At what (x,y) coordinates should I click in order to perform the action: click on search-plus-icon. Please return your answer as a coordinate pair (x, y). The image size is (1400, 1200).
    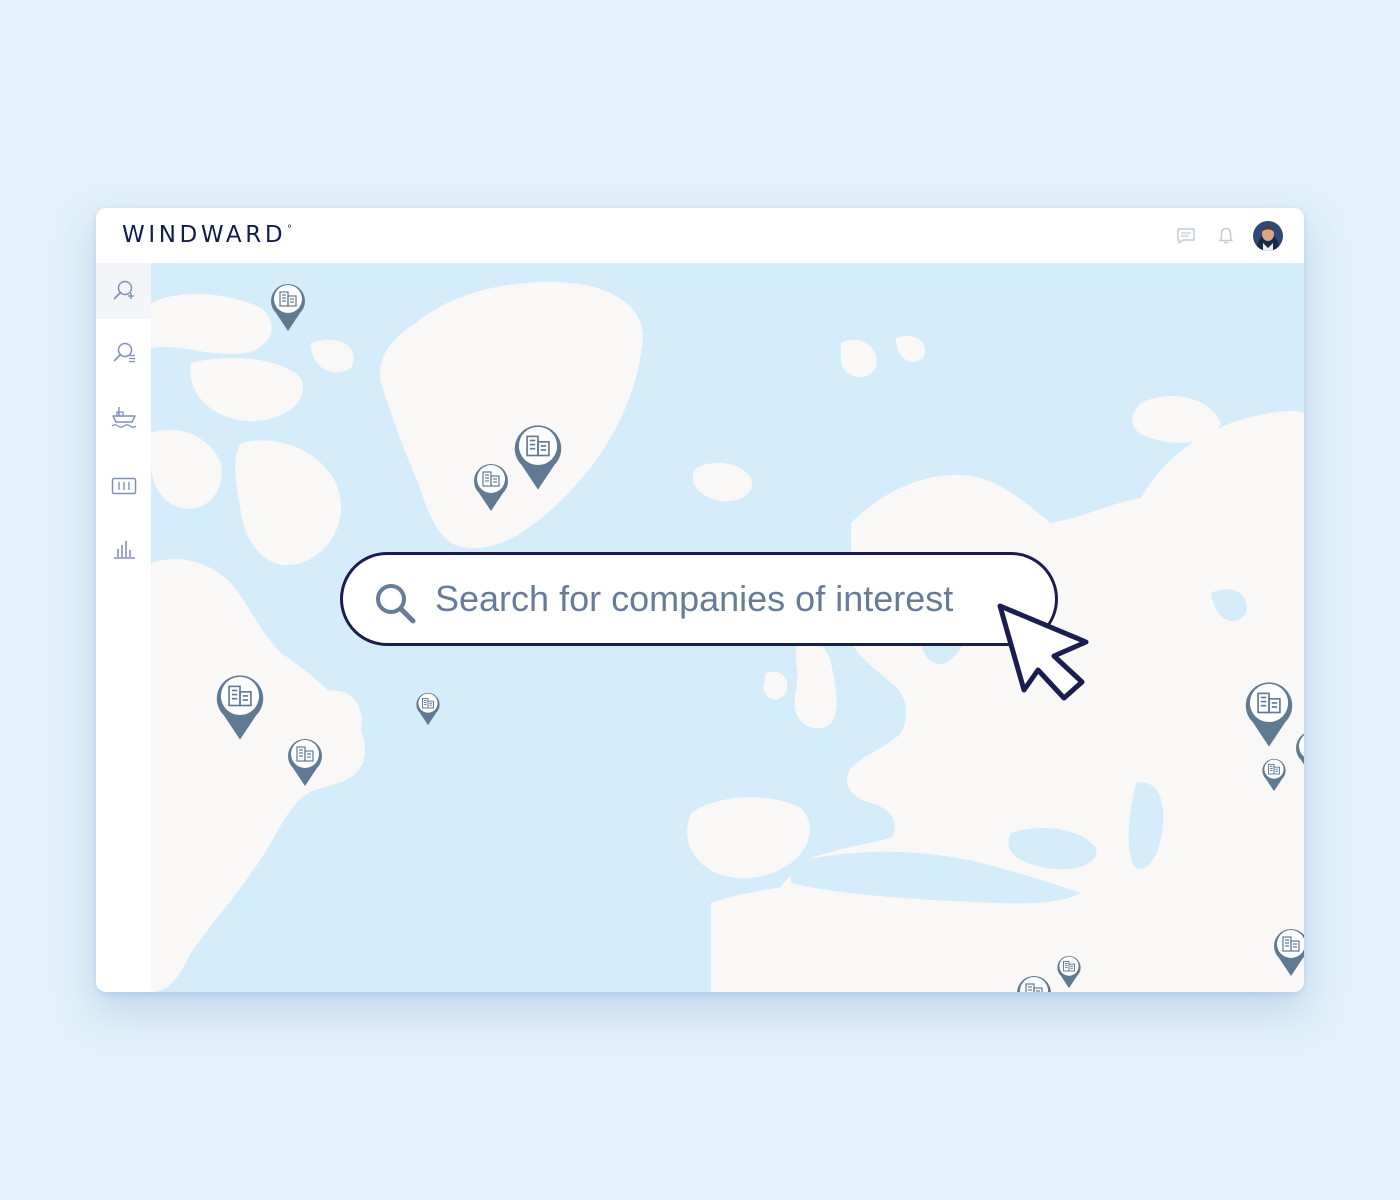
    Looking at the image, I should click on (123, 290).